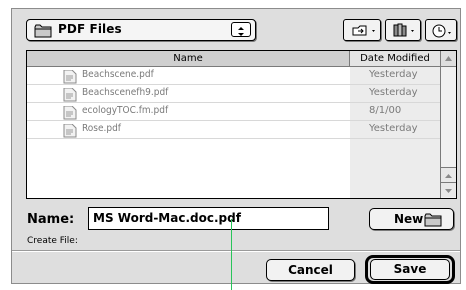 The height and width of the screenshot is (290, 466). I want to click on sort-direction-button, so click(448, 59).